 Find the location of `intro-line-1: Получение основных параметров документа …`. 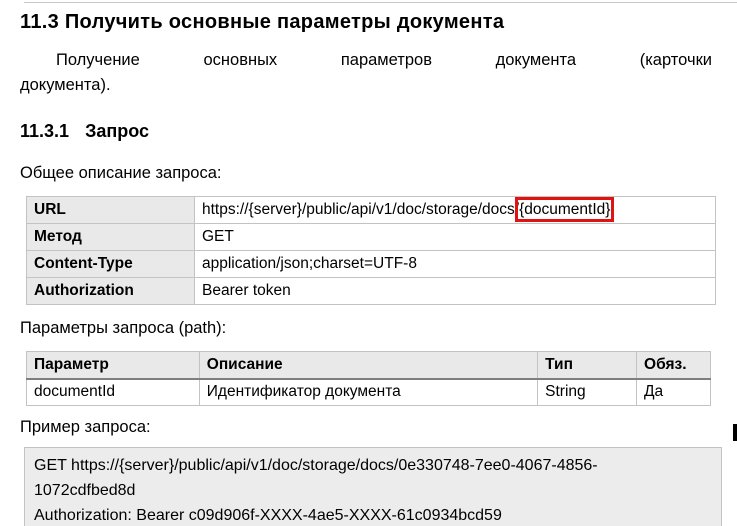

intro-line-1: Получение основных параметров документа … is located at coordinates (384, 60).